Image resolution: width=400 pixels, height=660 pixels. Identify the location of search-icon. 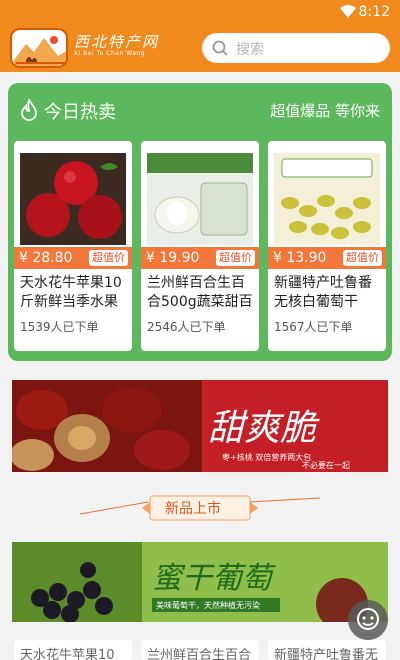
(220, 48).